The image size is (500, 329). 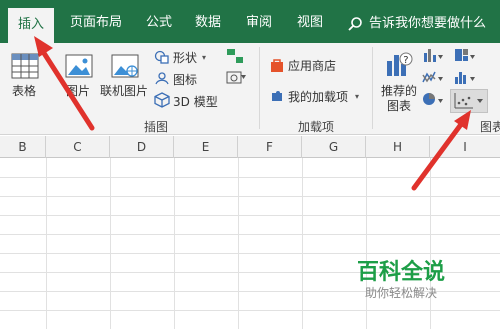 What do you see at coordinates (312, 65) in the screenshot?
I see `store-label: 应用商店` at bounding box center [312, 65].